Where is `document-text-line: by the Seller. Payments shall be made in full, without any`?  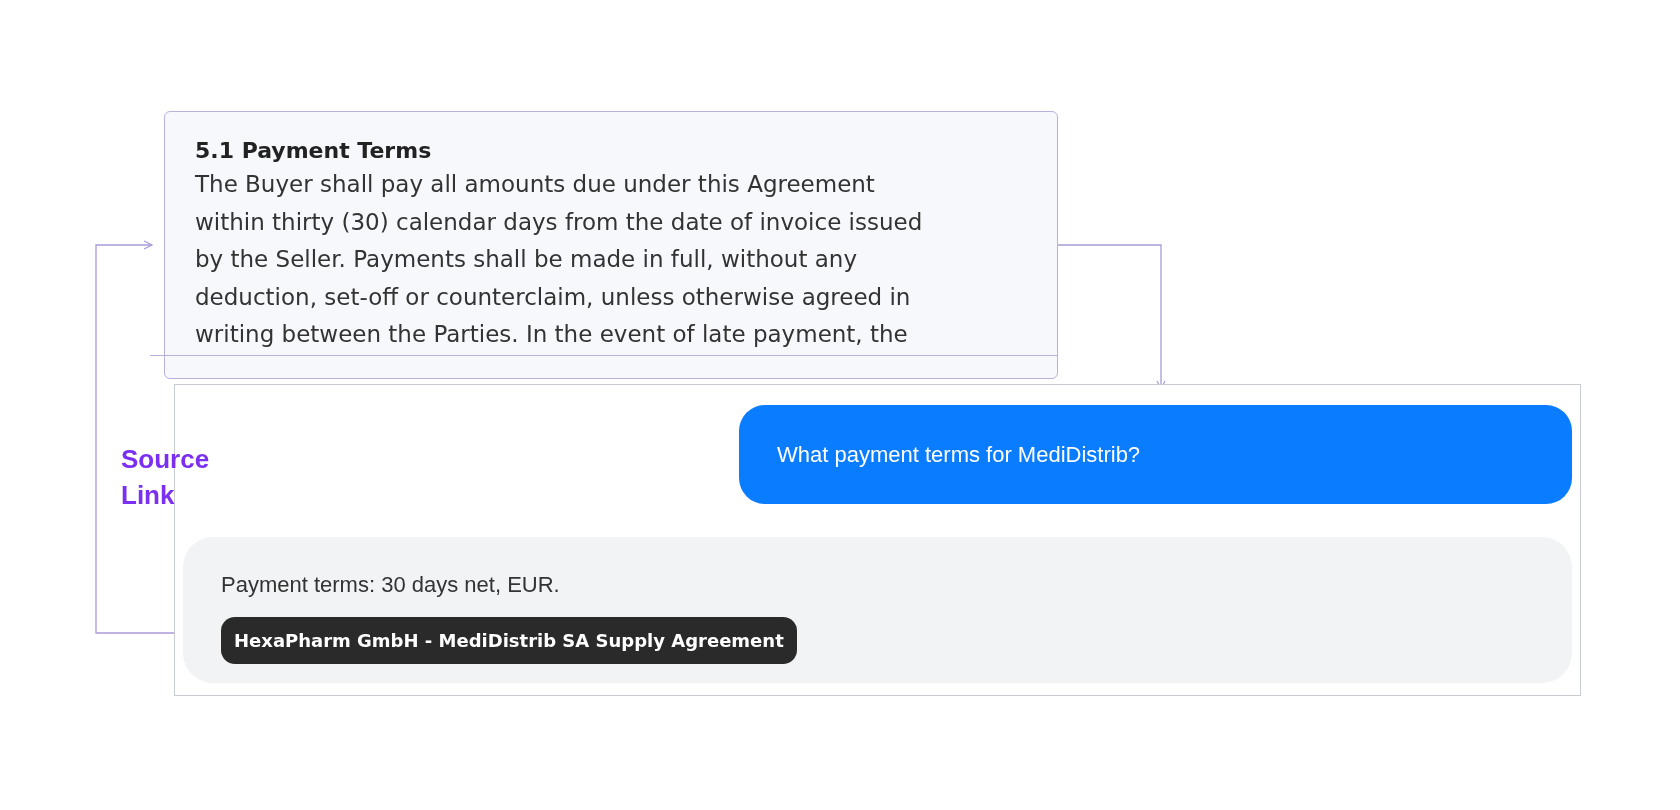 document-text-line: by the Seller. Payments shall be made in full, without any is located at coordinates (526, 259).